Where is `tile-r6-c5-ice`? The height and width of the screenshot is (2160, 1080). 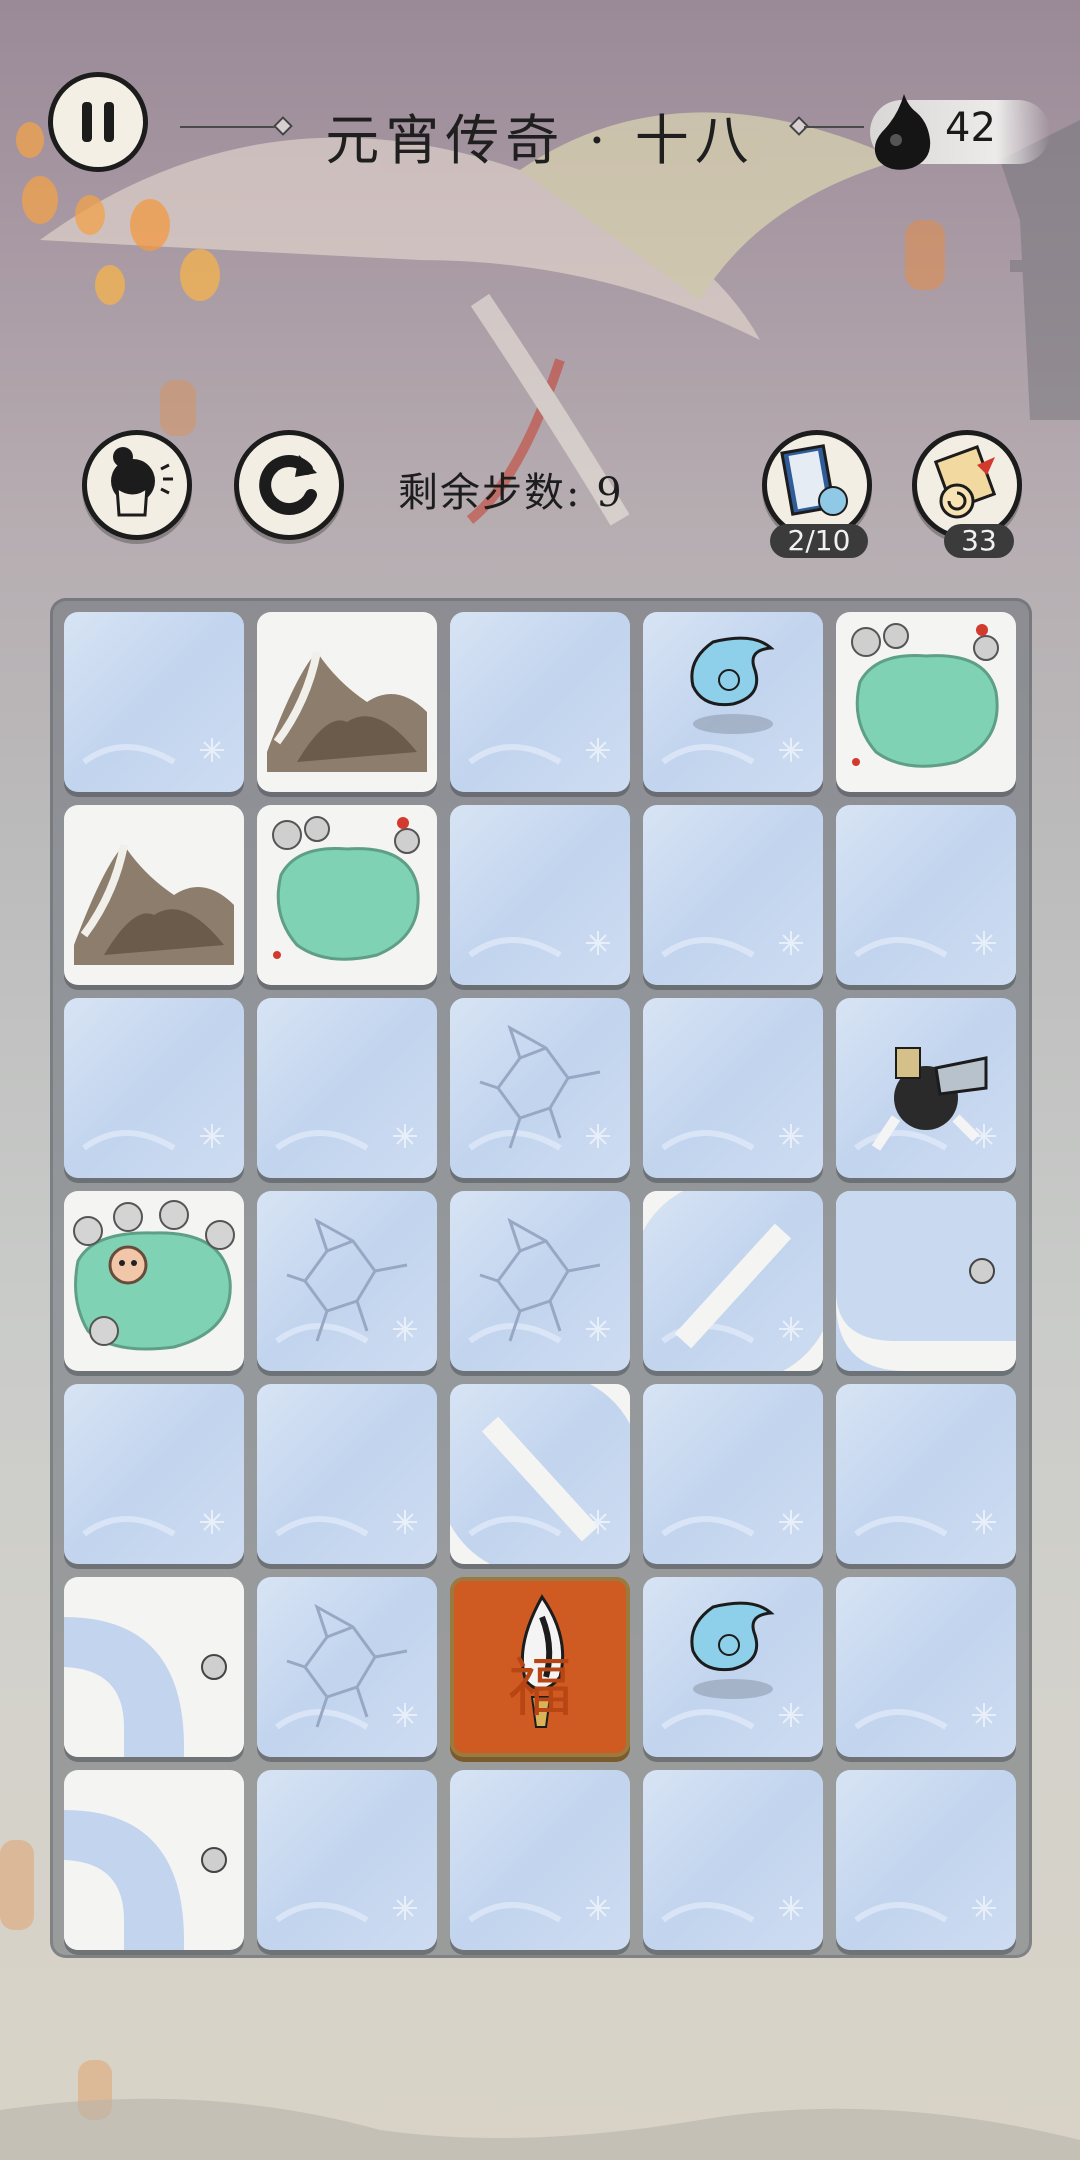
tile-r6-c5-ice is located at coordinates (926, 1667).